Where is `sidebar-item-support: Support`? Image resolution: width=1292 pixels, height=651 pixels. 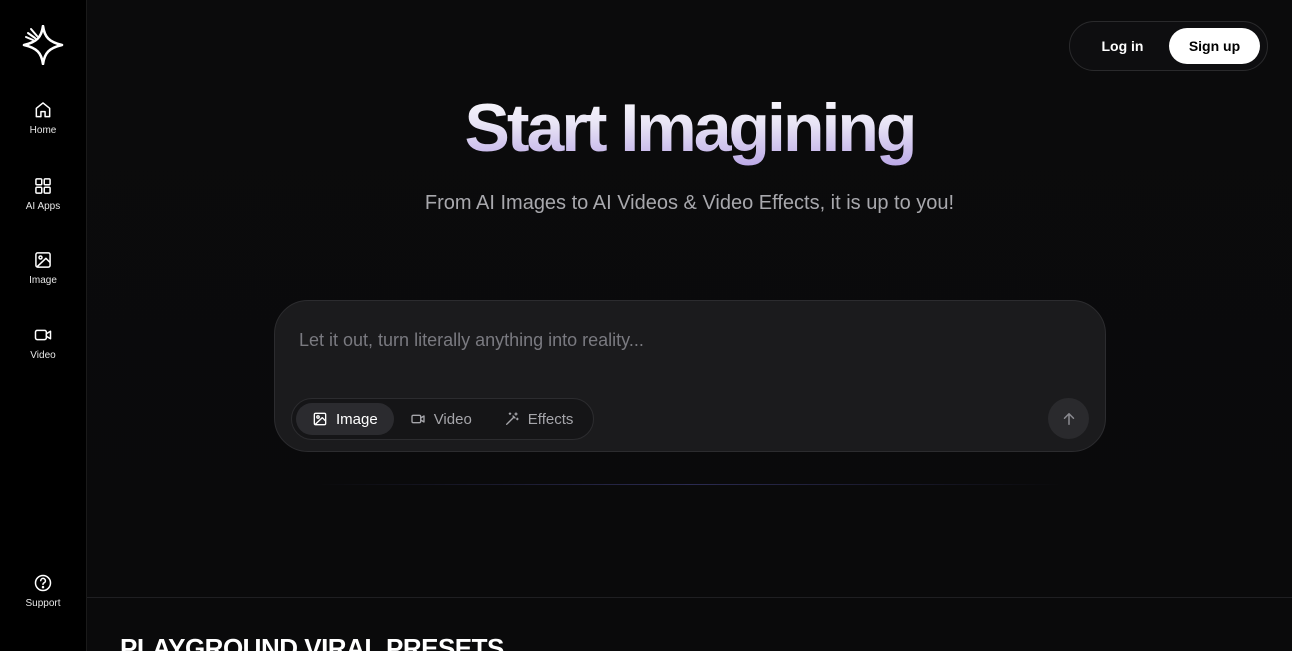 sidebar-item-support: Support is located at coordinates (43, 591).